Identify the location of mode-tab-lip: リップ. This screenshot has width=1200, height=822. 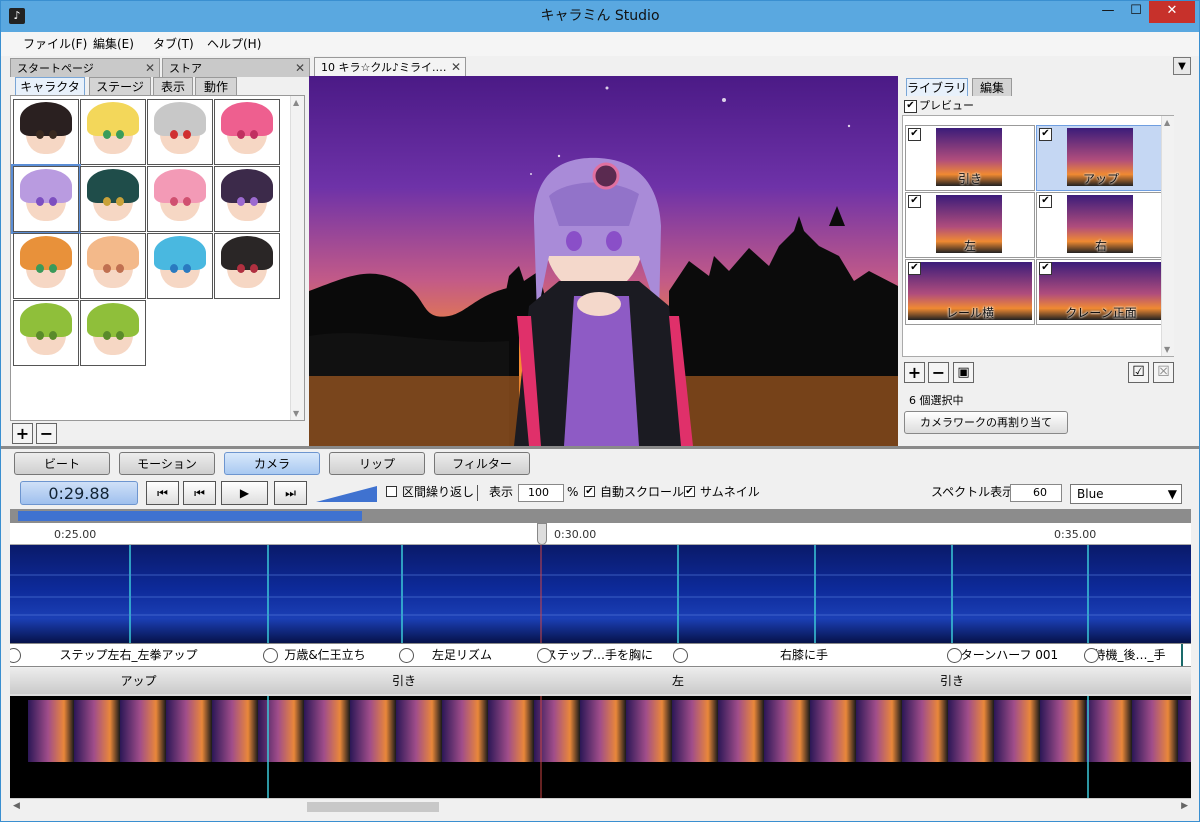
(377, 463).